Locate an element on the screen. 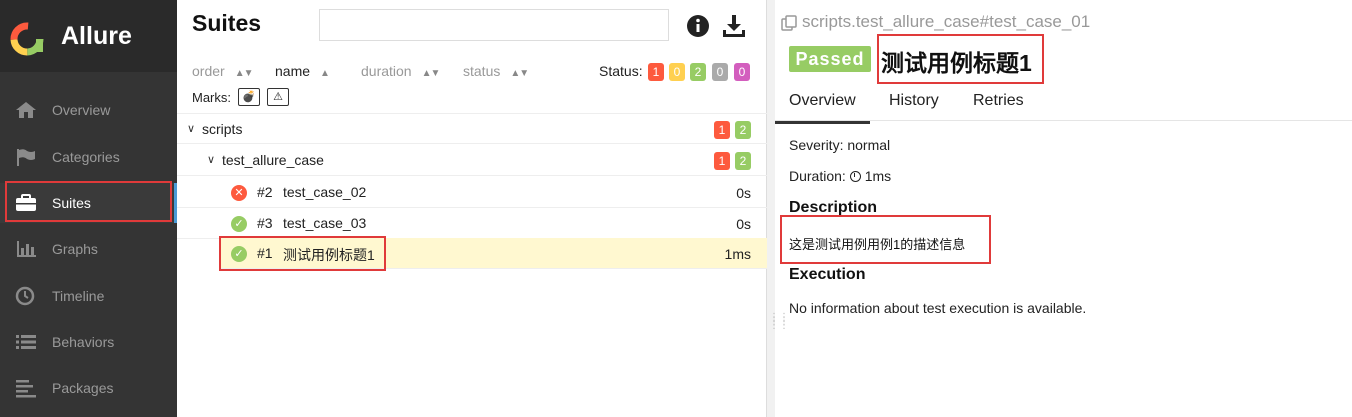 This screenshot has height=417, width=1352. brand-name: Allure is located at coordinates (96, 36).